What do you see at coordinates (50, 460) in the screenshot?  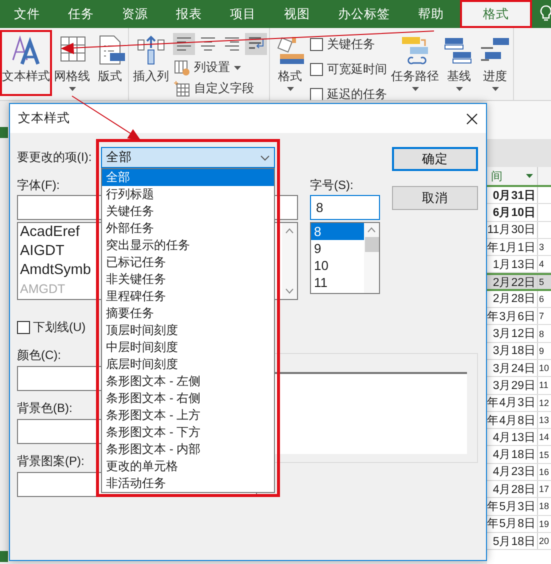 I see `field-label: 背景图案(P):` at bounding box center [50, 460].